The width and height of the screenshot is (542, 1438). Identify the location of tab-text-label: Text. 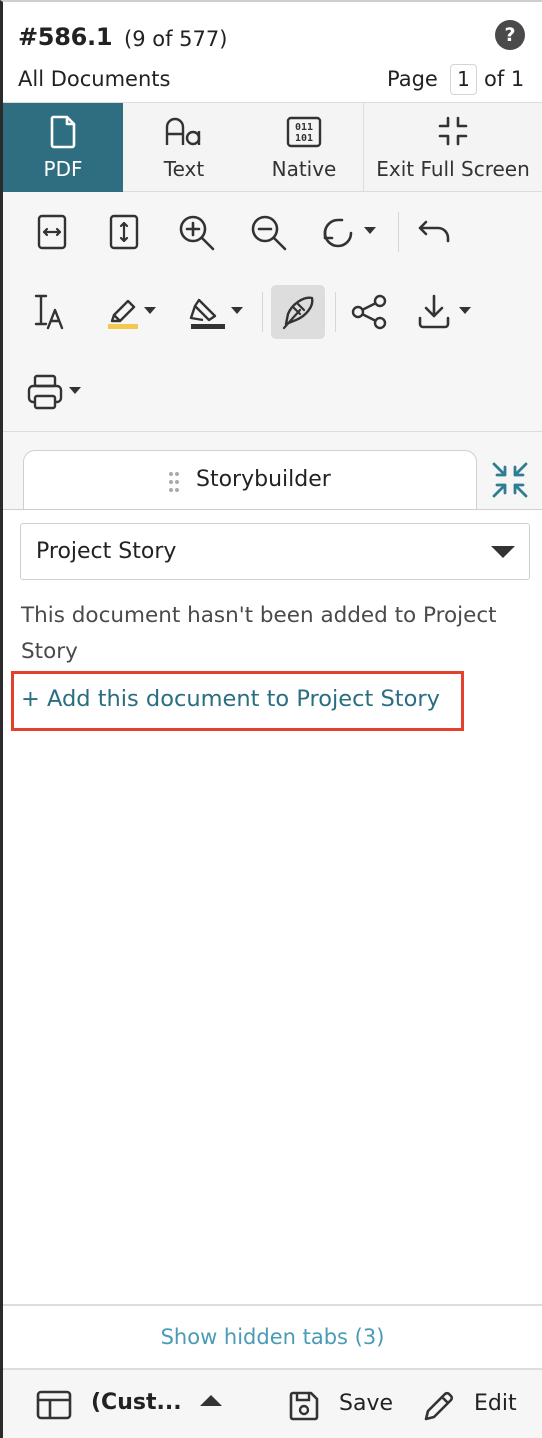
(184, 169).